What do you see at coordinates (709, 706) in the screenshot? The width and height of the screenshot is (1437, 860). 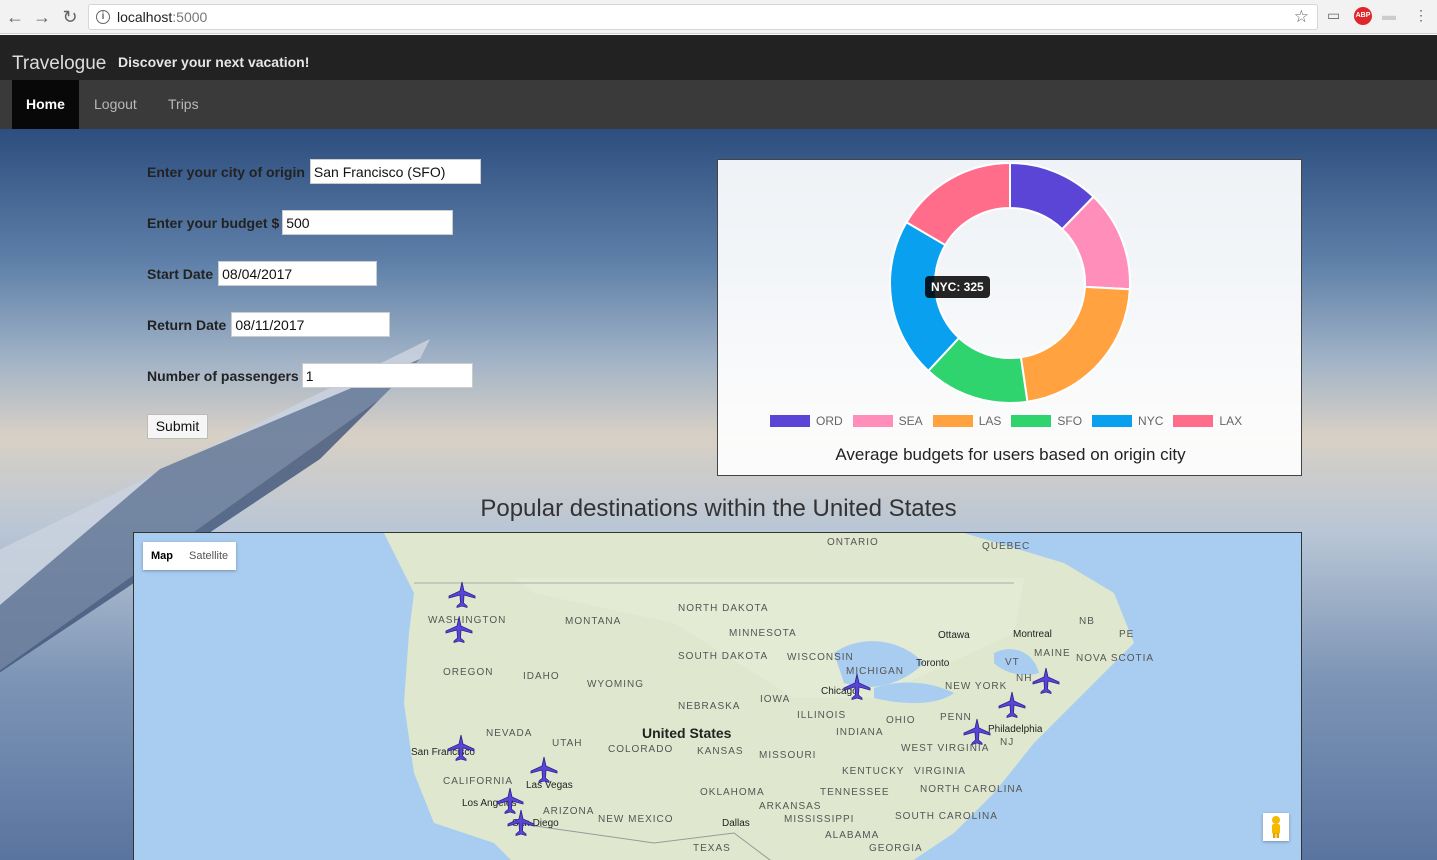 I see `map-label: NEBRASKA` at bounding box center [709, 706].